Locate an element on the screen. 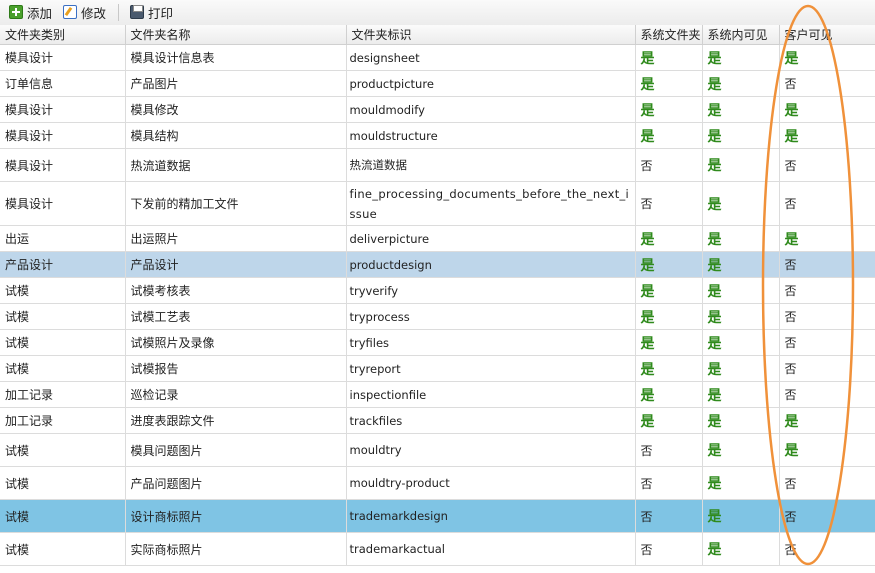 This screenshot has width=875, height=573. cell-ident-text: tryreport is located at coordinates (375, 368).